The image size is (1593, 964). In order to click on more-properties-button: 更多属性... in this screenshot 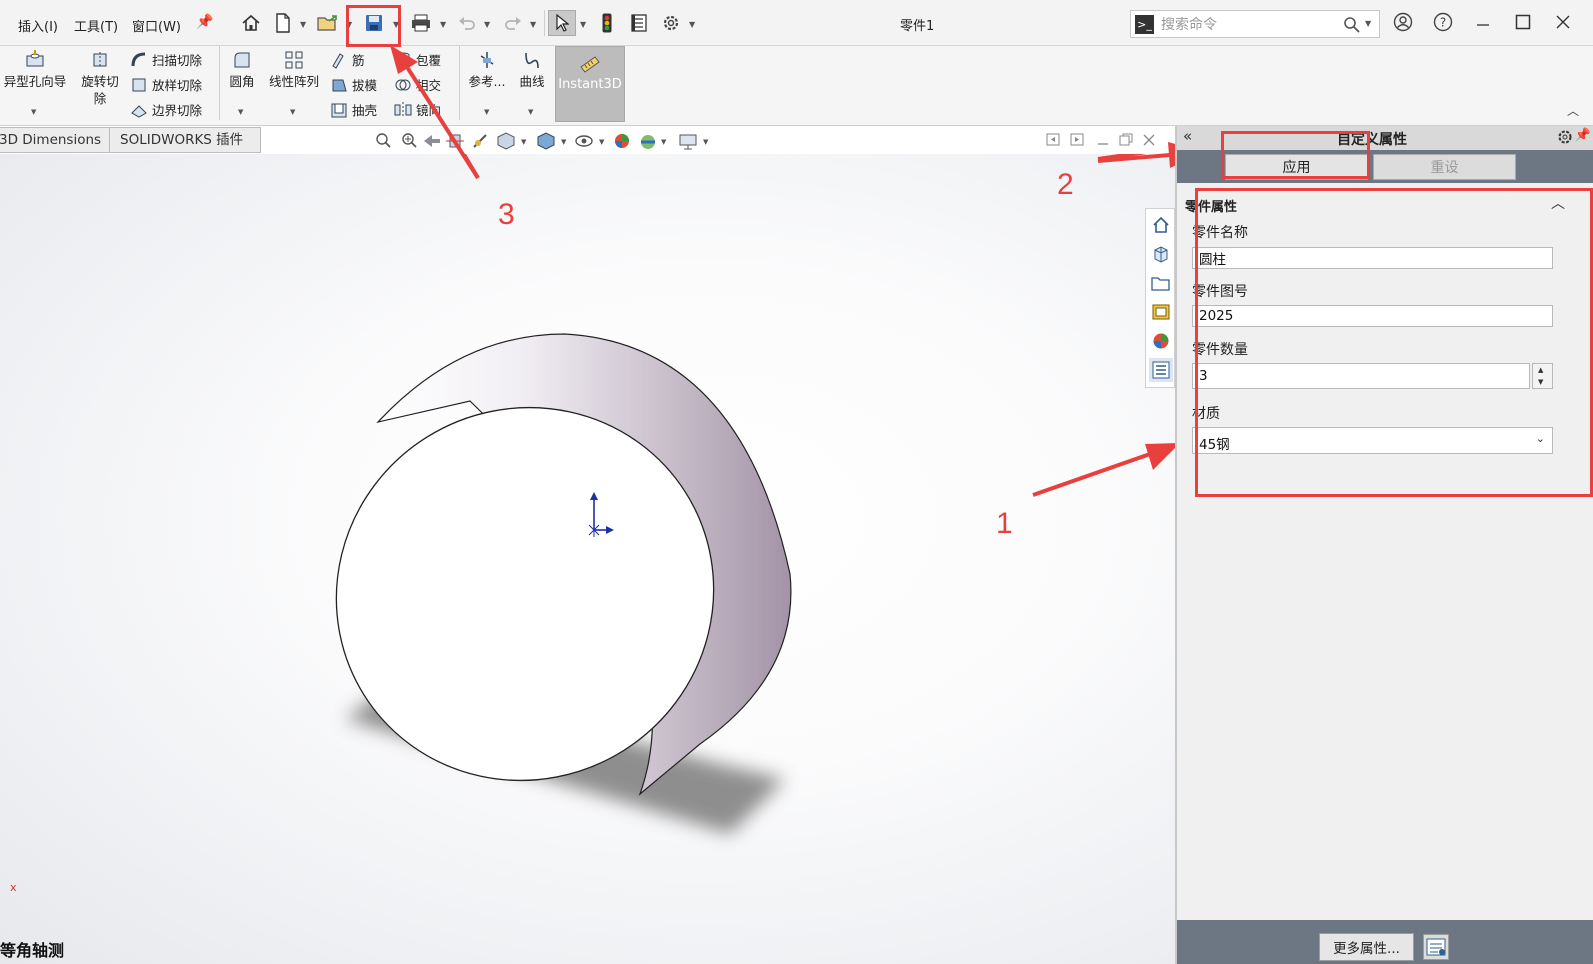, I will do `click(1366, 947)`.